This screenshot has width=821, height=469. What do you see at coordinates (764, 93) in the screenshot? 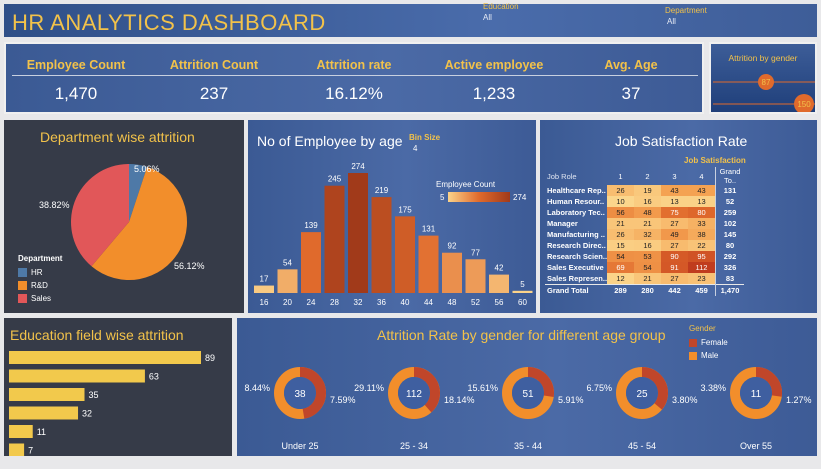
I see `attrition-by-gender-chart: 87 150` at bounding box center [764, 93].